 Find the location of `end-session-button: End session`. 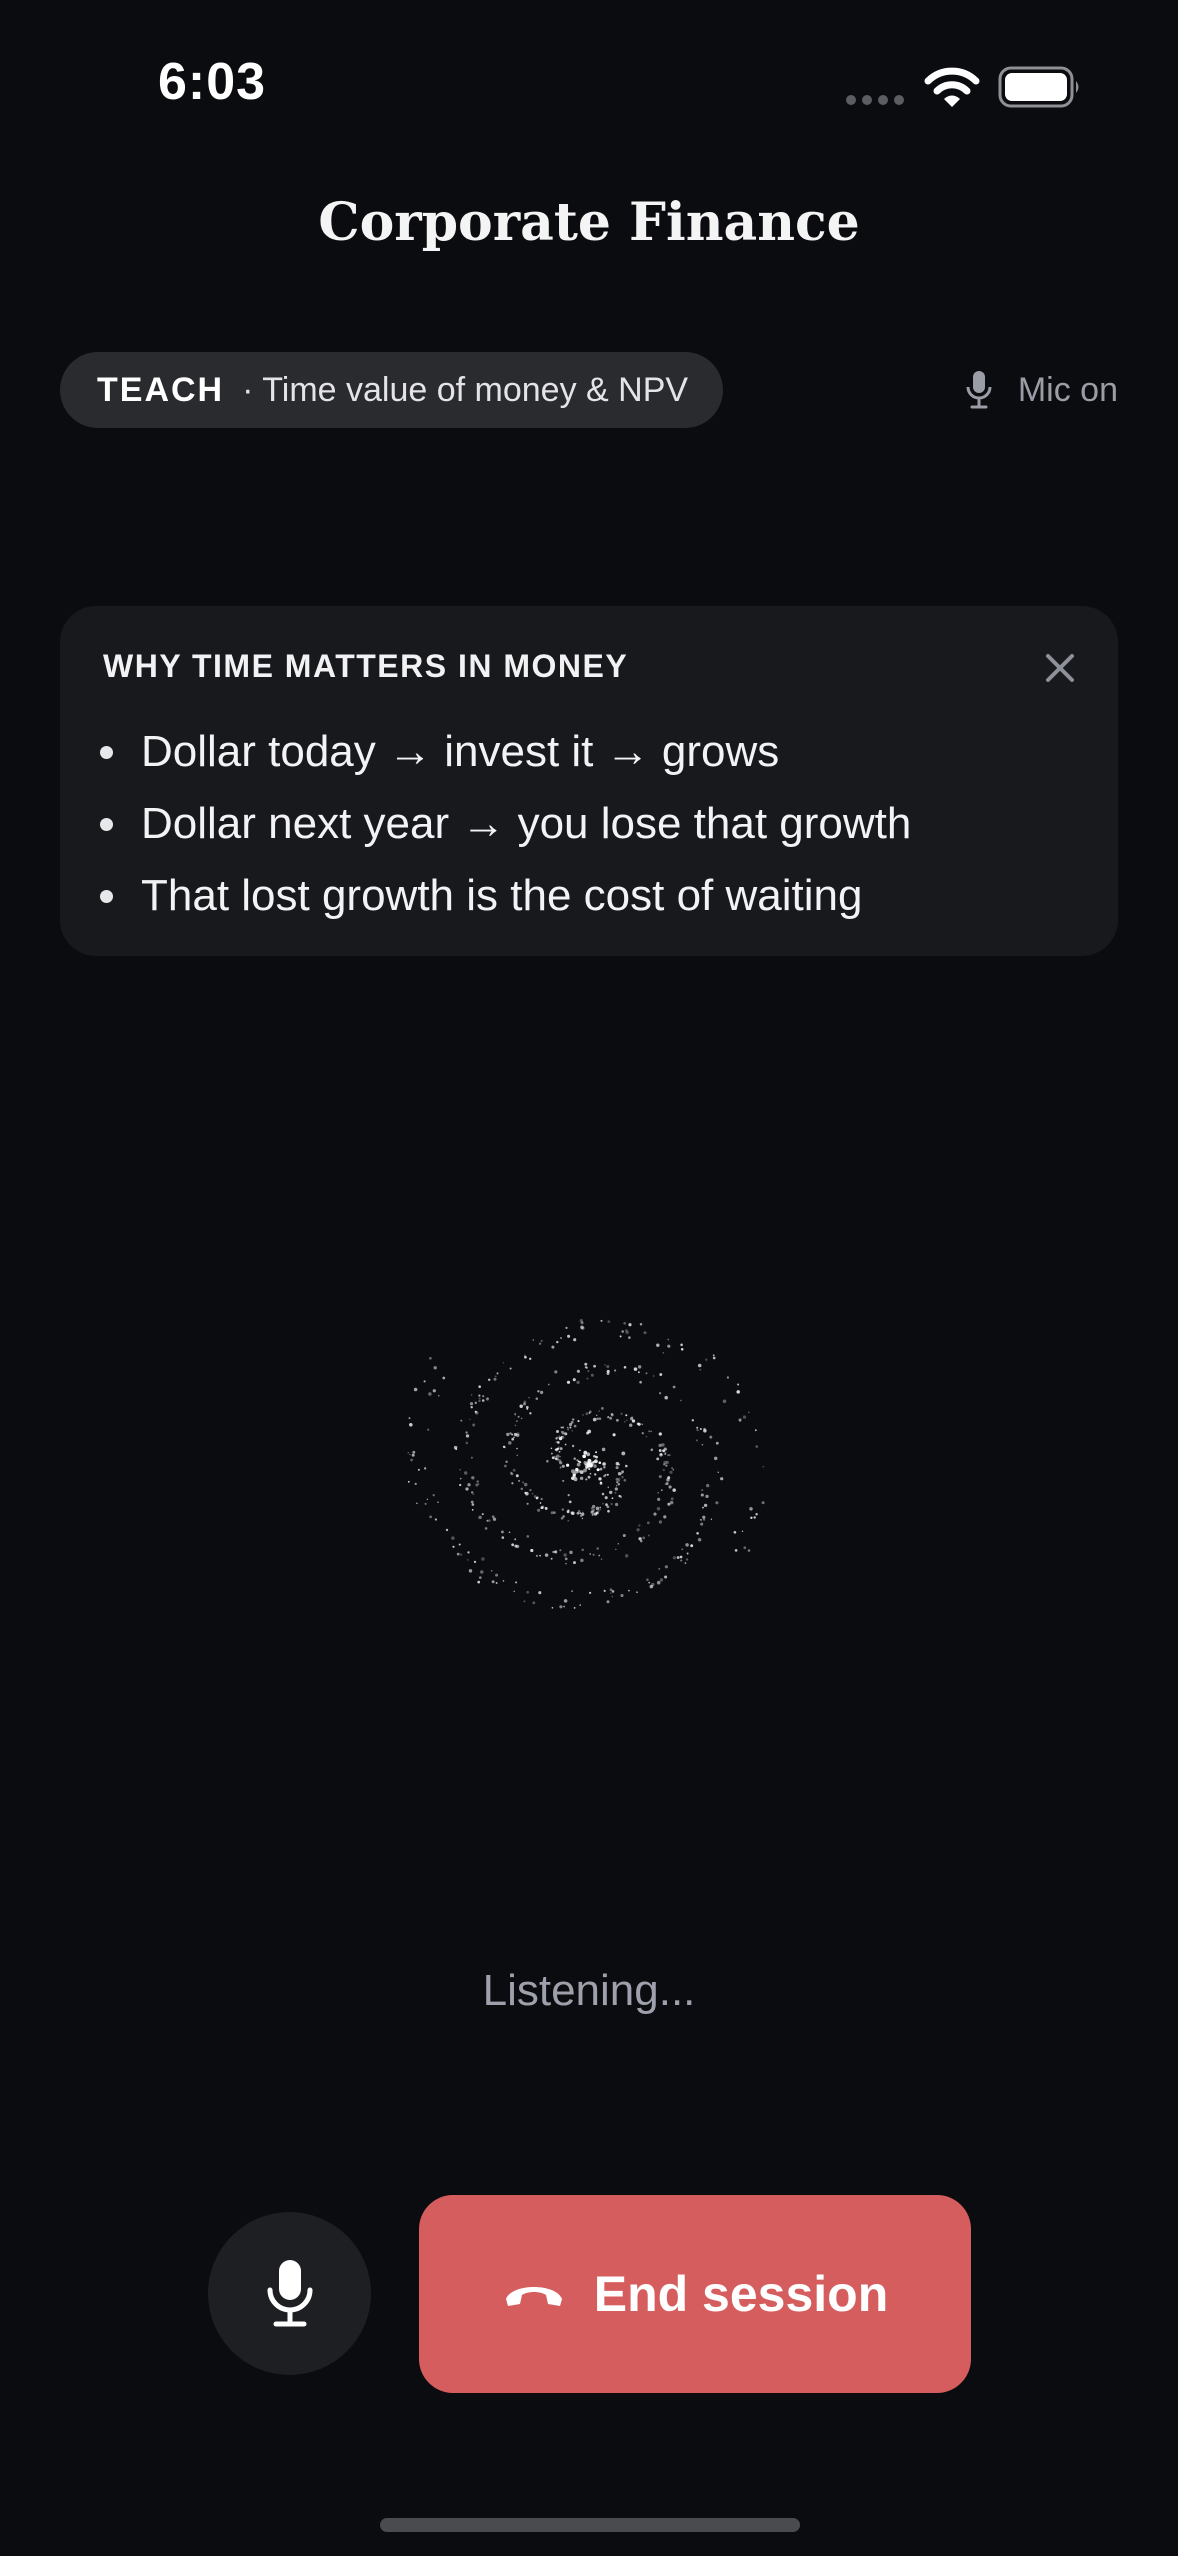

end-session-button: End session is located at coordinates (695, 2294).